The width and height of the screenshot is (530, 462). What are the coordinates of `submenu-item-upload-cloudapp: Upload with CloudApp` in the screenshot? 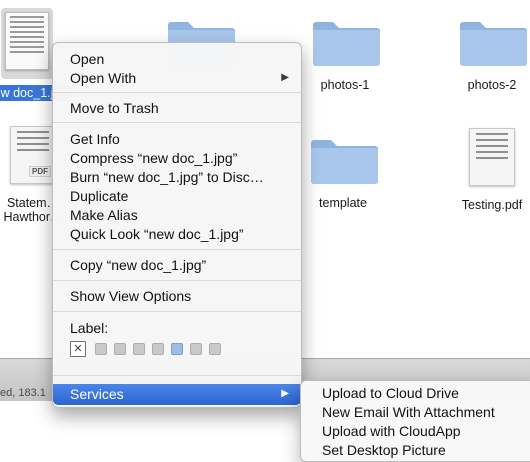 It's located at (391, 431).